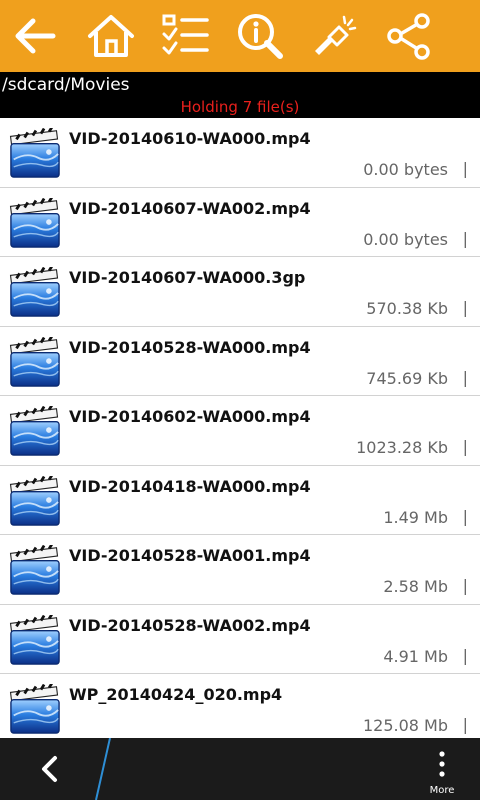 The image size is (480, 800). I want to click on share-icon, so click(408, 36).